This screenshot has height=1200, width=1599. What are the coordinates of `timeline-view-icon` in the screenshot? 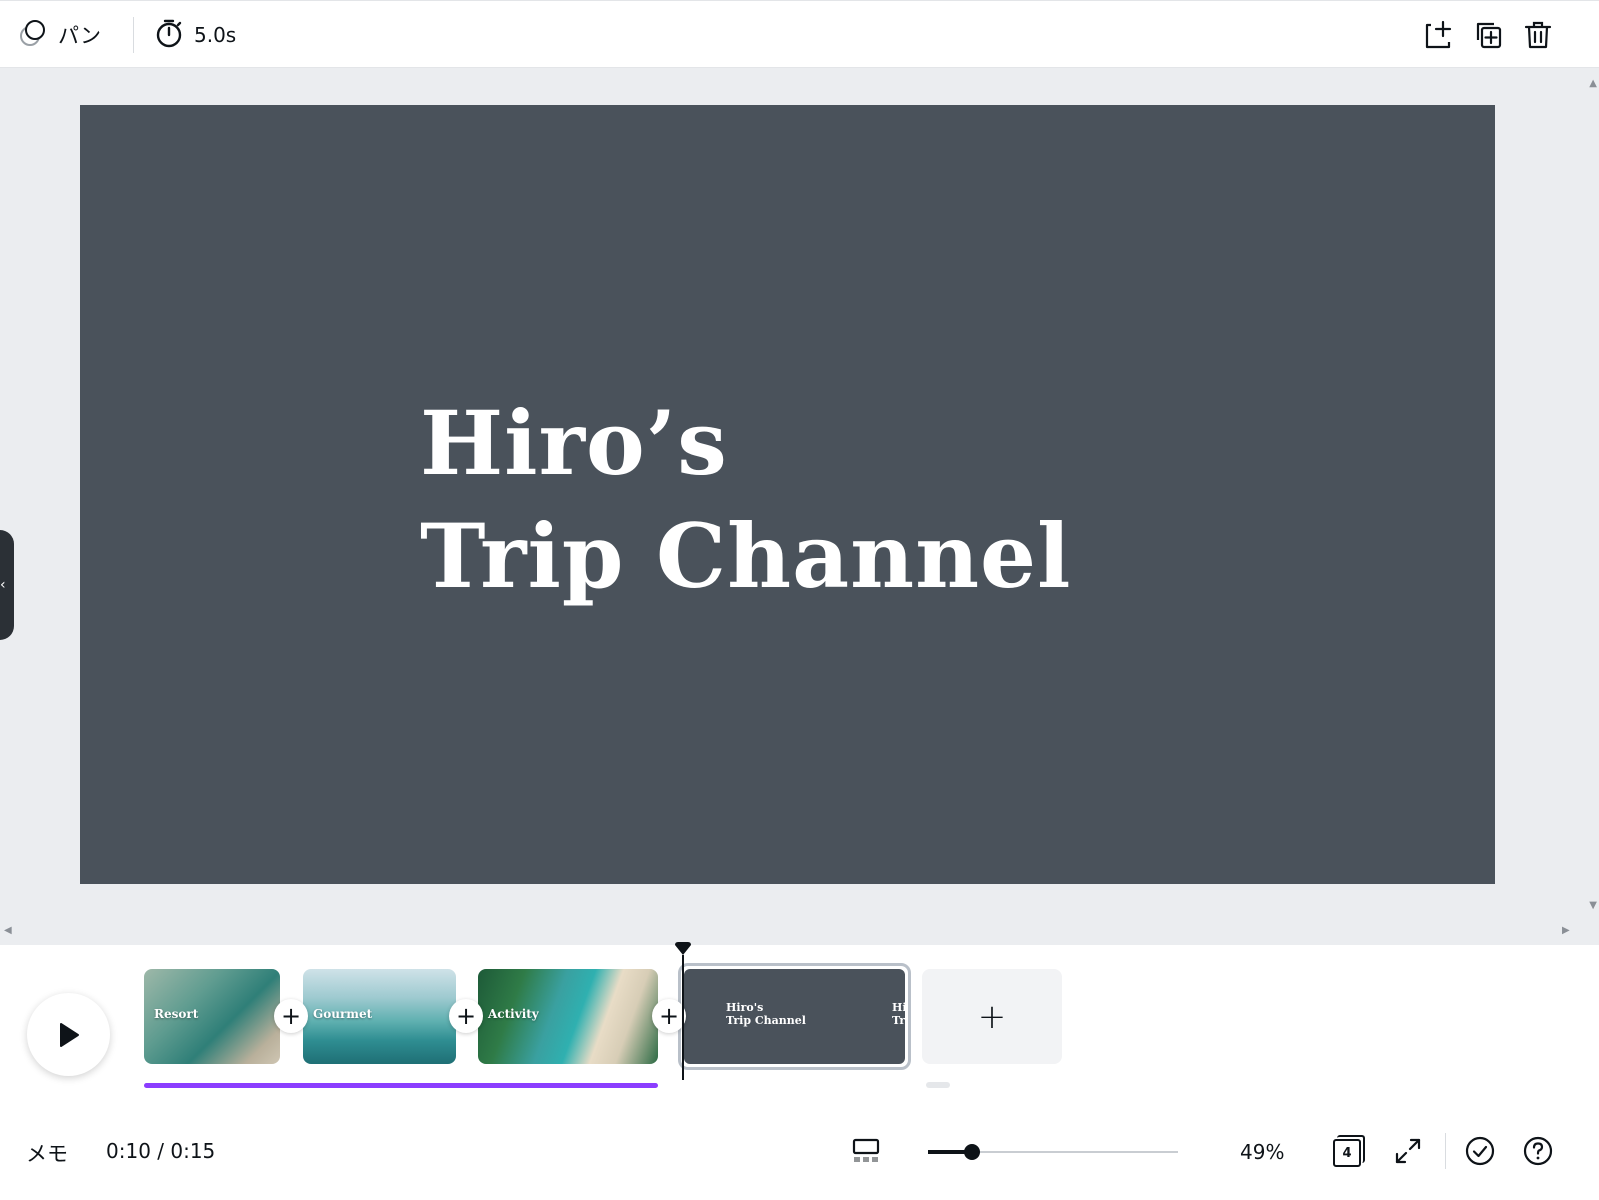 It's located at (866, 1150).